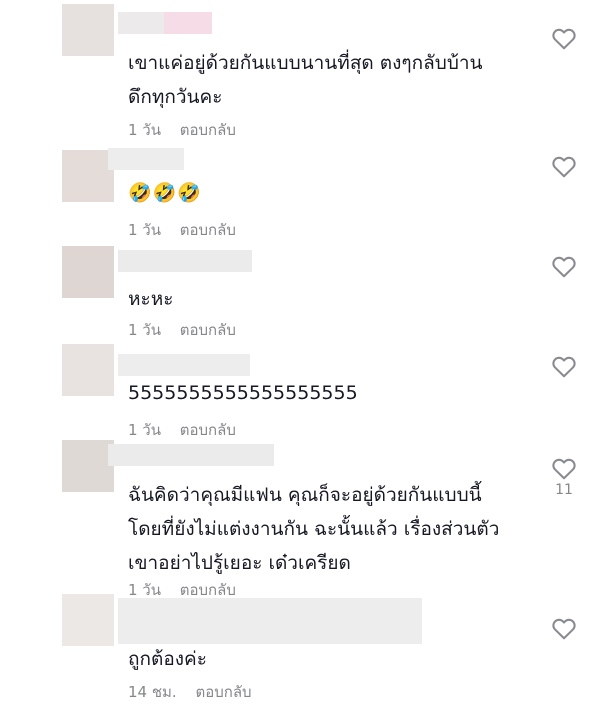 This screenshot has height=707, width=600. What do you see at coordinates (243, 393) in the screenshot?
I see `comment-text: 5555555555555555555` at bounding box center [243, 393].